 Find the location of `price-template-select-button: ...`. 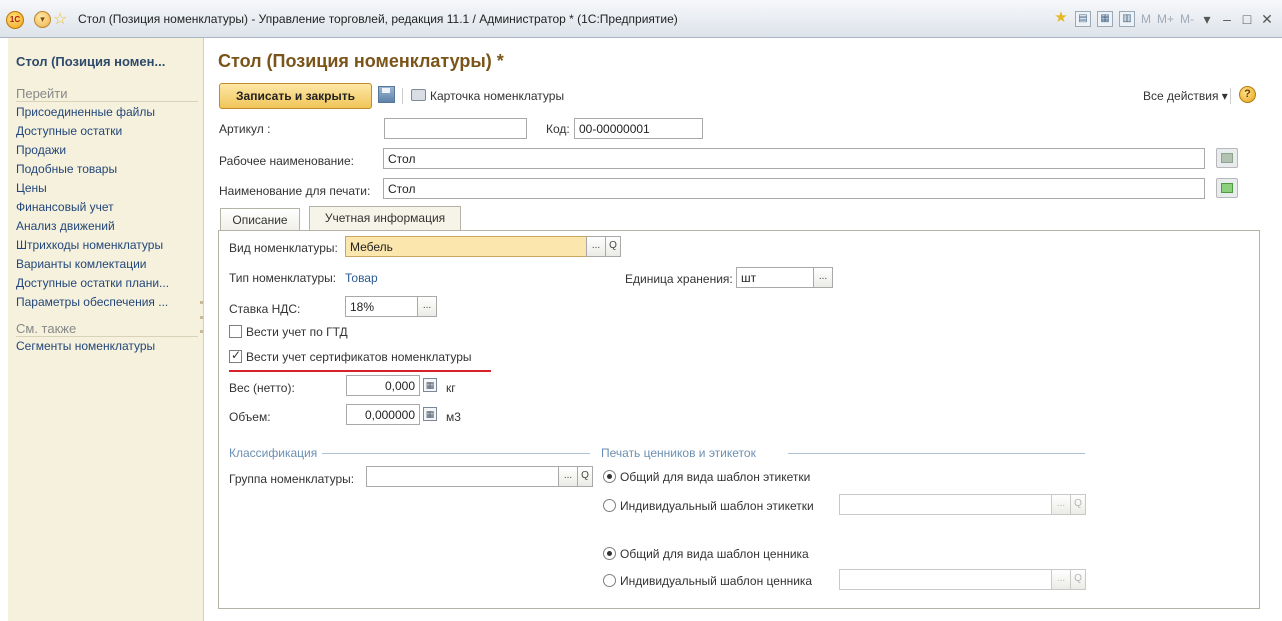

price-template-select-button: ... is located at coordinates (1061, 579).